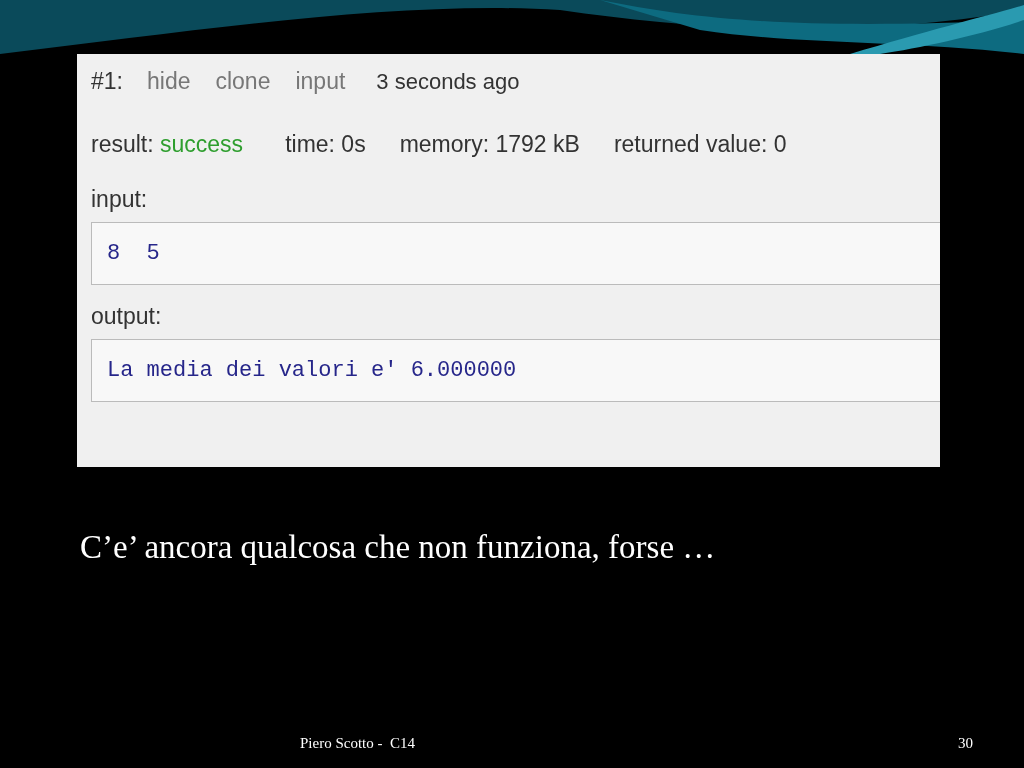  What do you see at coordinates (357, 743) in the screenshot?
I see `footer-author: Piero Scotto - C14` at bounding box center [357, 743].